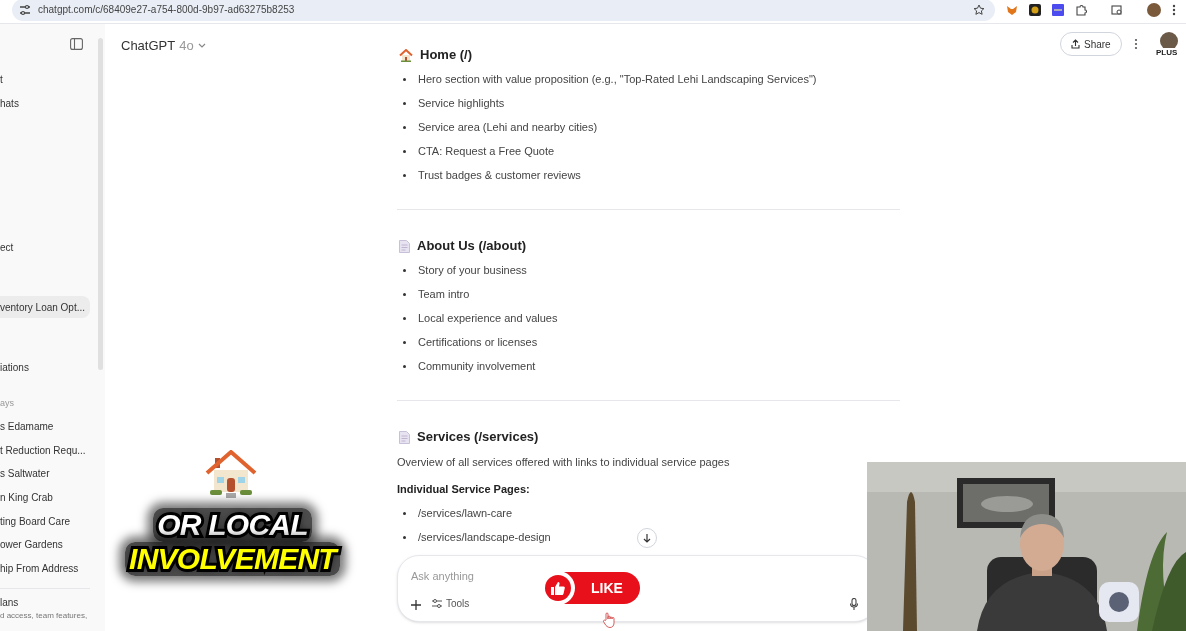  What do you see at coordinates (166, 10) in the screenshot?
I see `url-text: chatgpt.com/c/68409e27-a754-800d-9b97-ad63275b8253` at bounding box center [166, 10].